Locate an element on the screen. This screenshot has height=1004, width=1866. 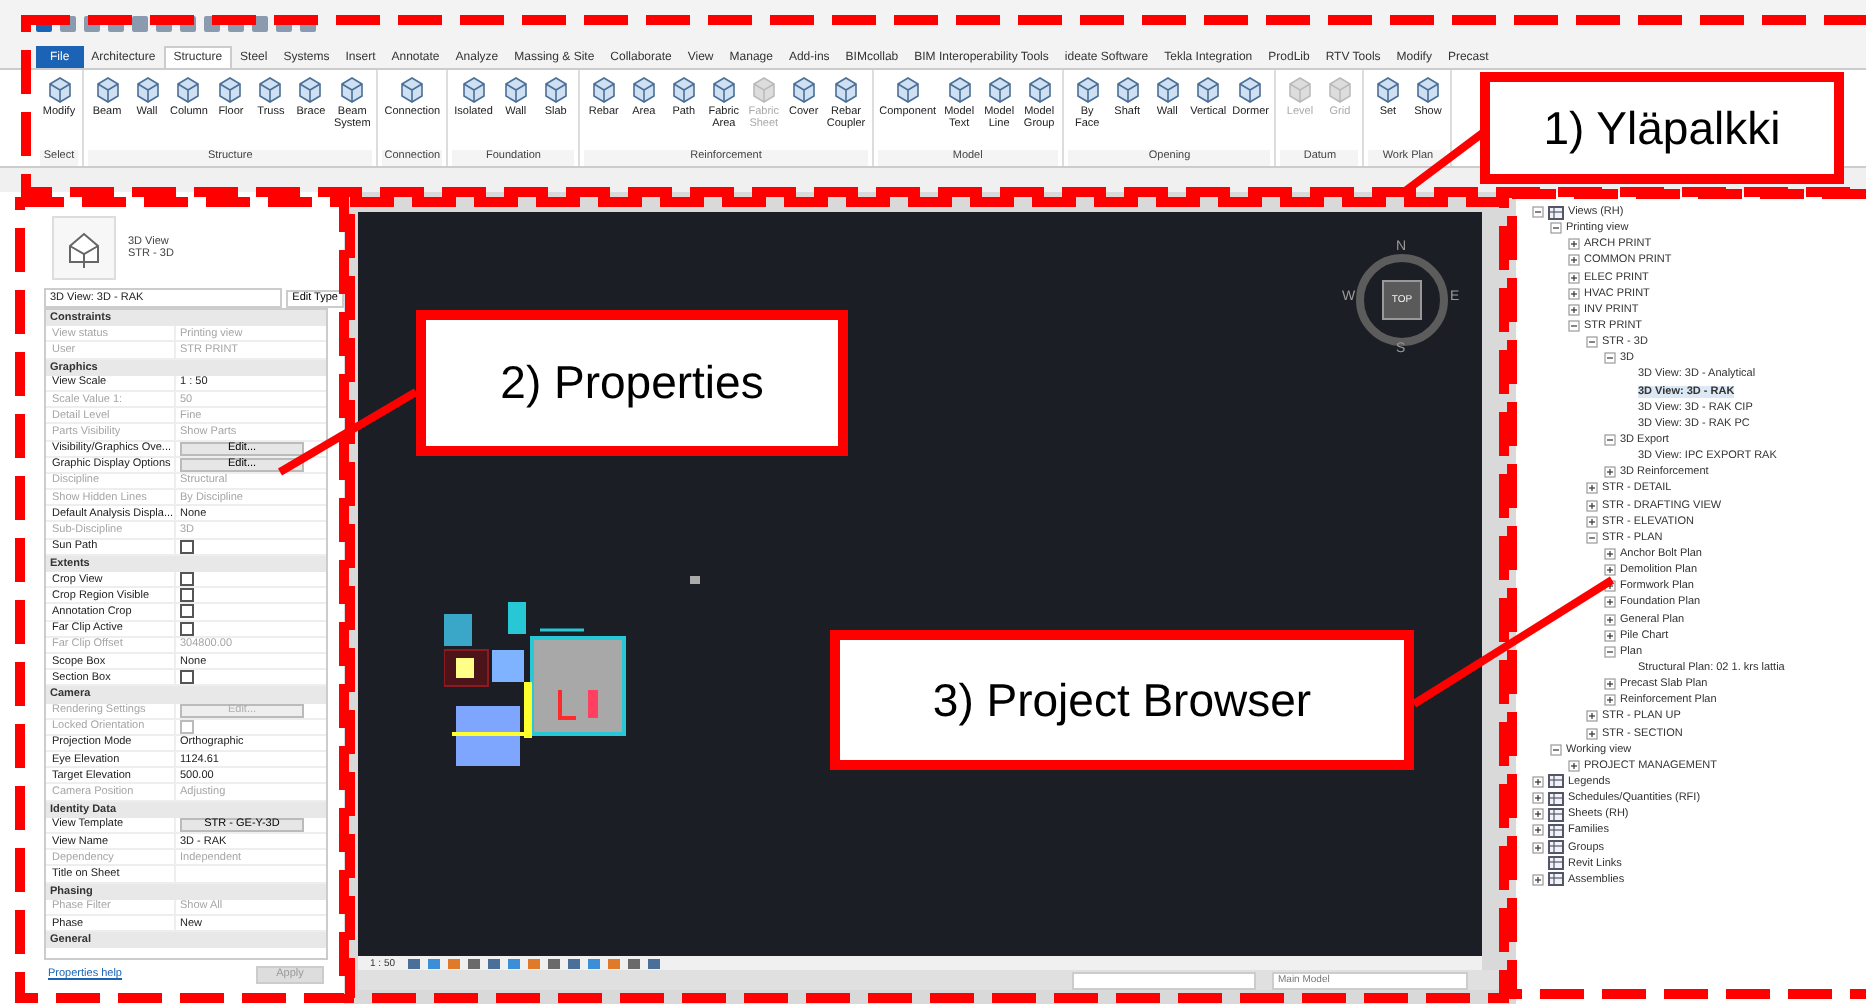
house-icon is located at coordinates (84, 248).